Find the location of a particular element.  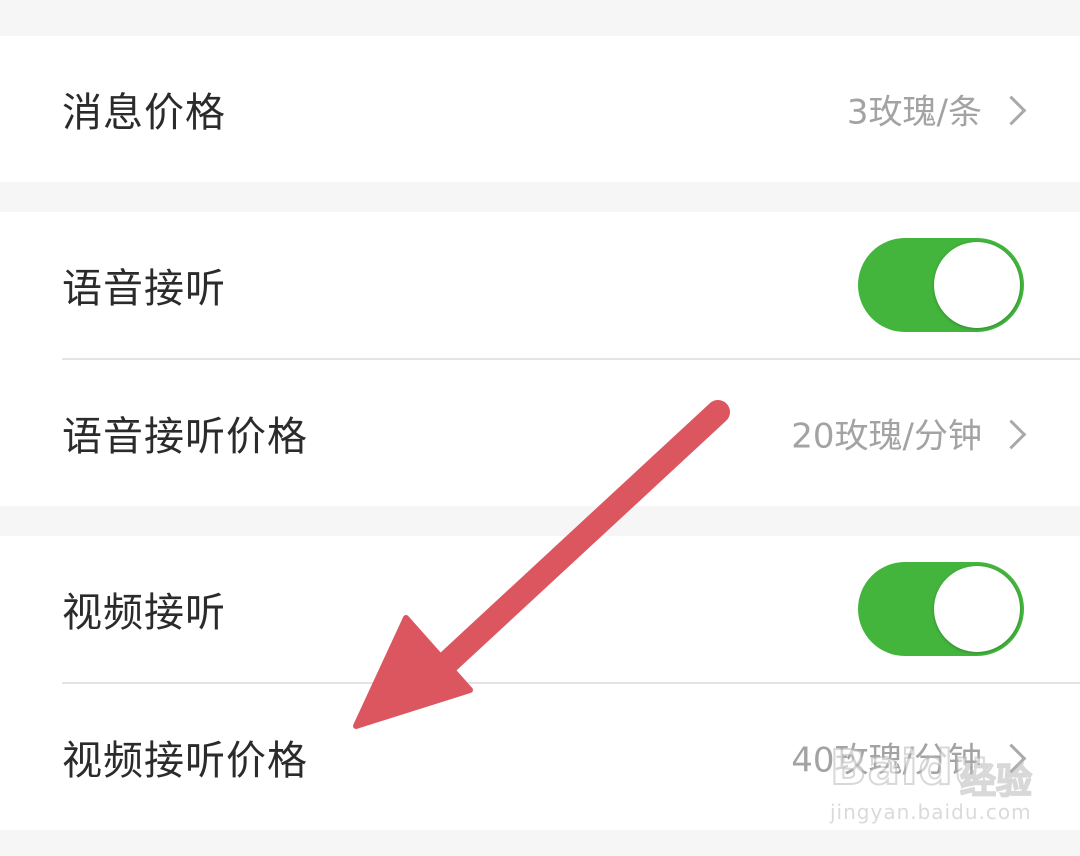

voice-price-value: 20玫瑰/分钟 is located at coordinates (886, 436).